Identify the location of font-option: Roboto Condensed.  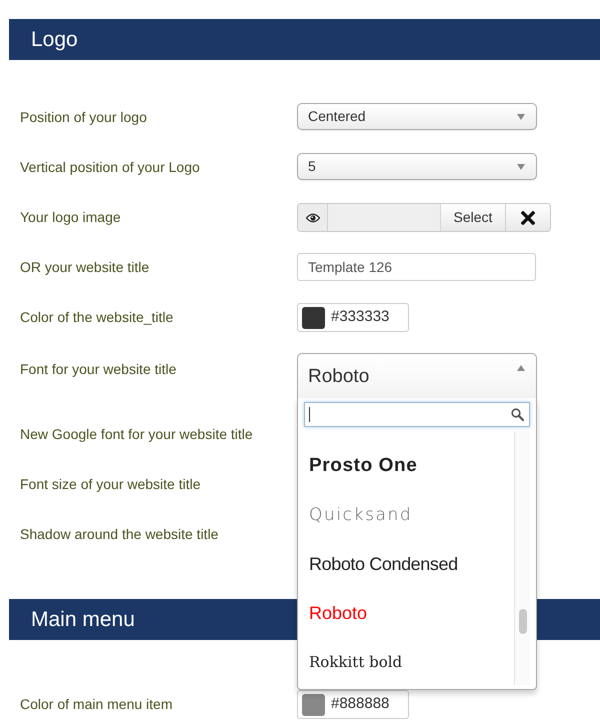
(406, 564).